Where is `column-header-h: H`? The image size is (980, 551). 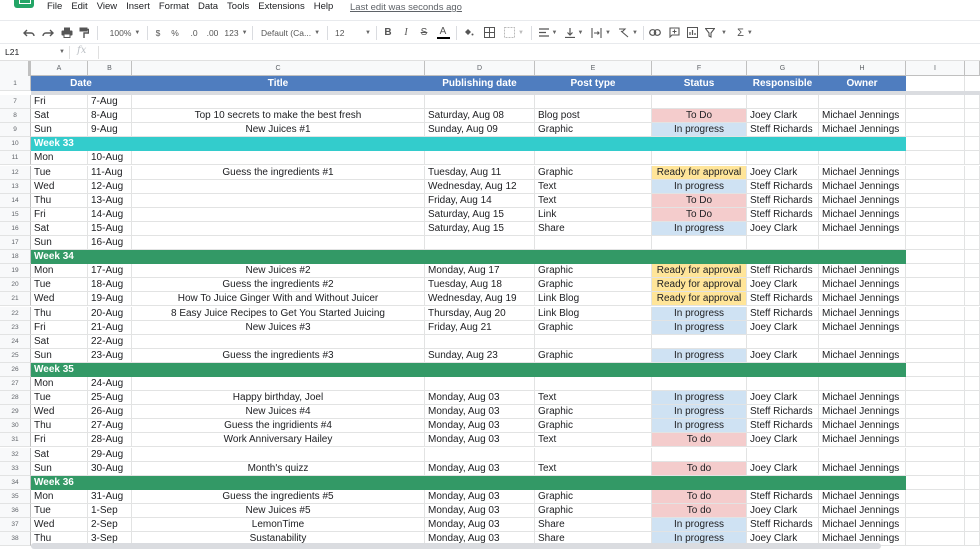 column-header-h: H is located at coordinates (862, 68).